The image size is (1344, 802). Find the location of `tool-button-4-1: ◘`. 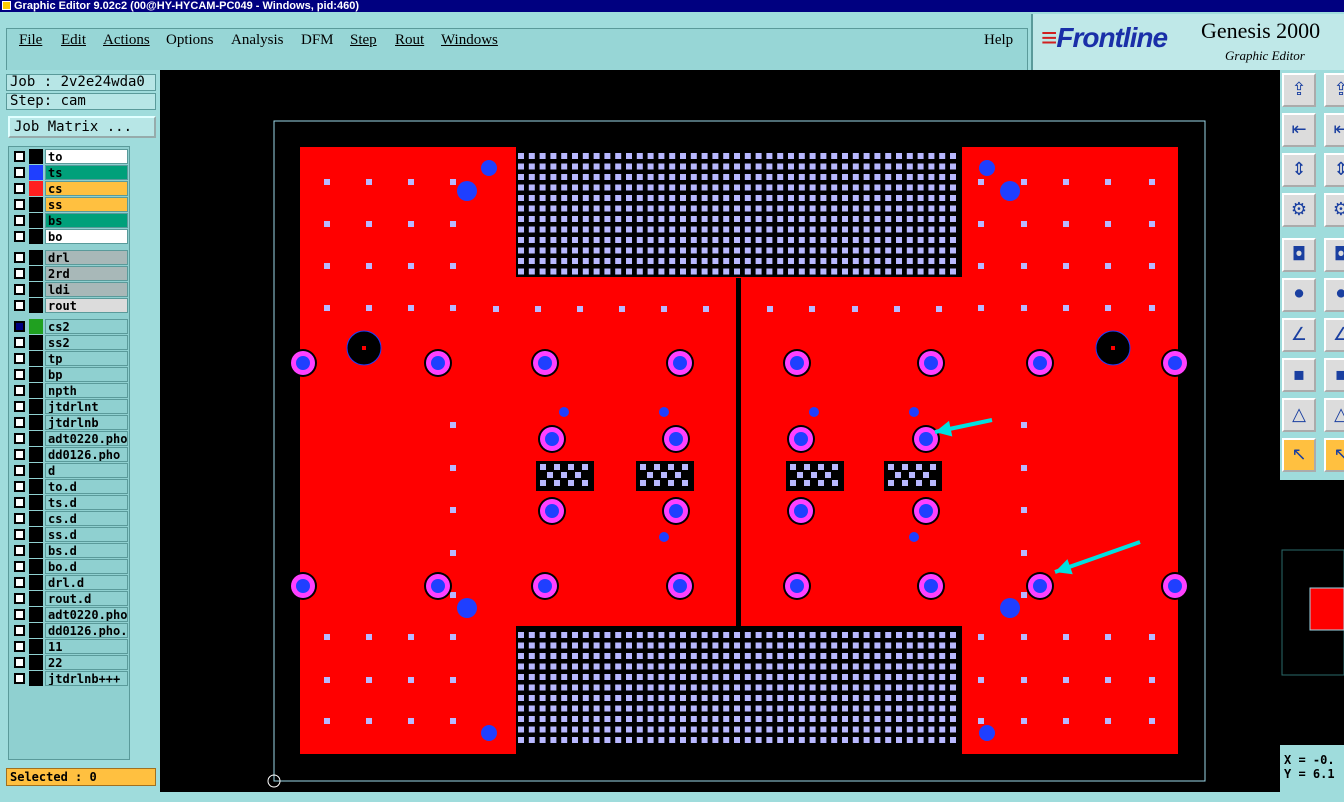

tool-button-4-1: ◘ is located at coordinates (1334, 255).